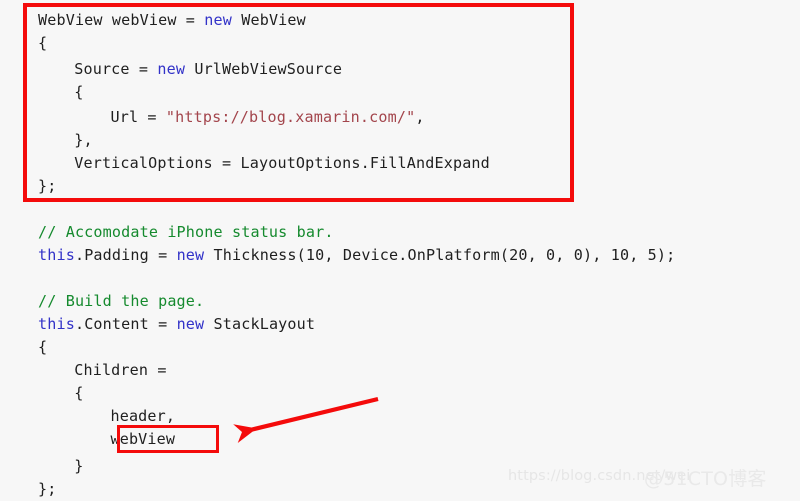 Image resolution: width=800 pixels, height=501 pixels. Describe the element at coordinates (125, 255) in the screenshot. I see `code-token-plain: .Padding =` at that location.